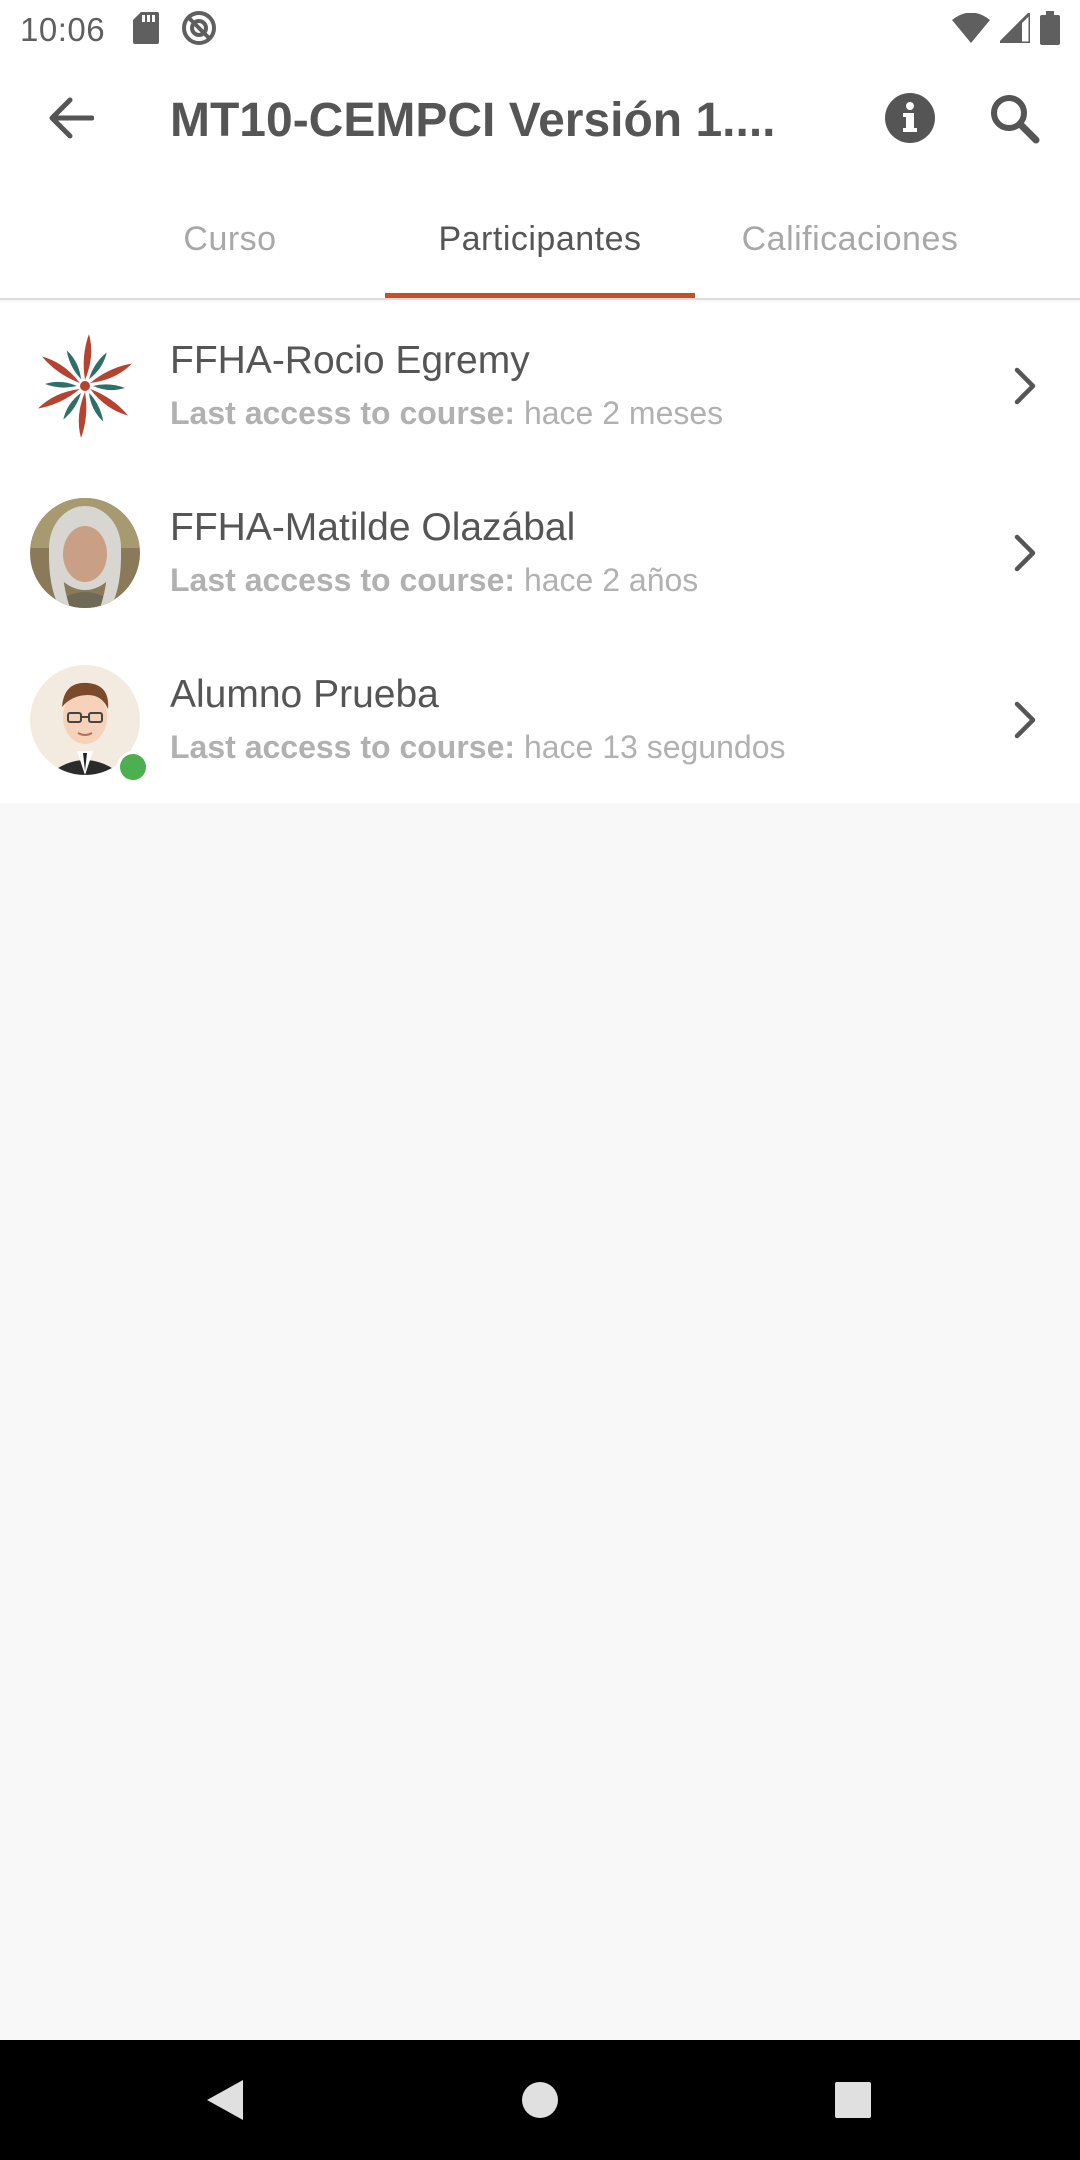 The image size is (1080, 2160). I want to click on tab-calificaciones: Calificaciones, so click(850, 239).